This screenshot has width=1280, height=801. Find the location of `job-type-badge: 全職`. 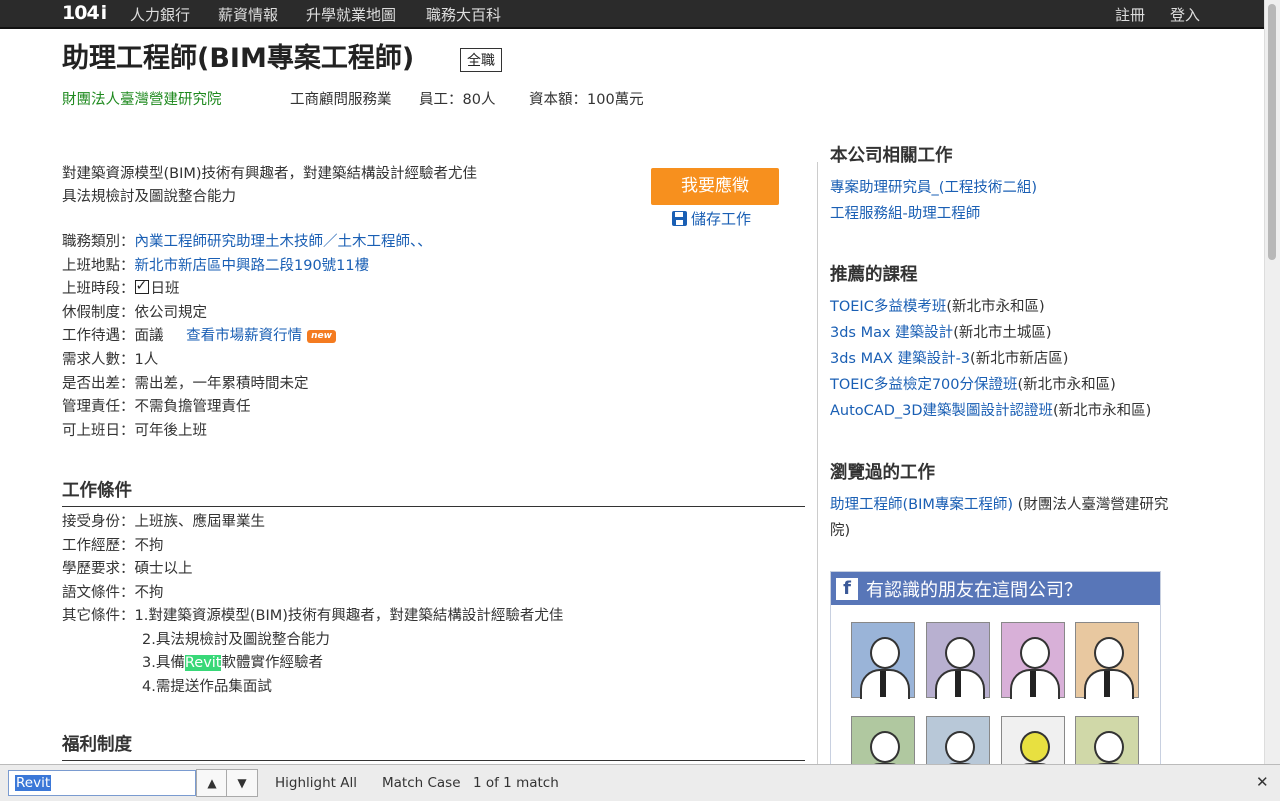

job-type-badge: 全職 is located at coordinates (481, 60).